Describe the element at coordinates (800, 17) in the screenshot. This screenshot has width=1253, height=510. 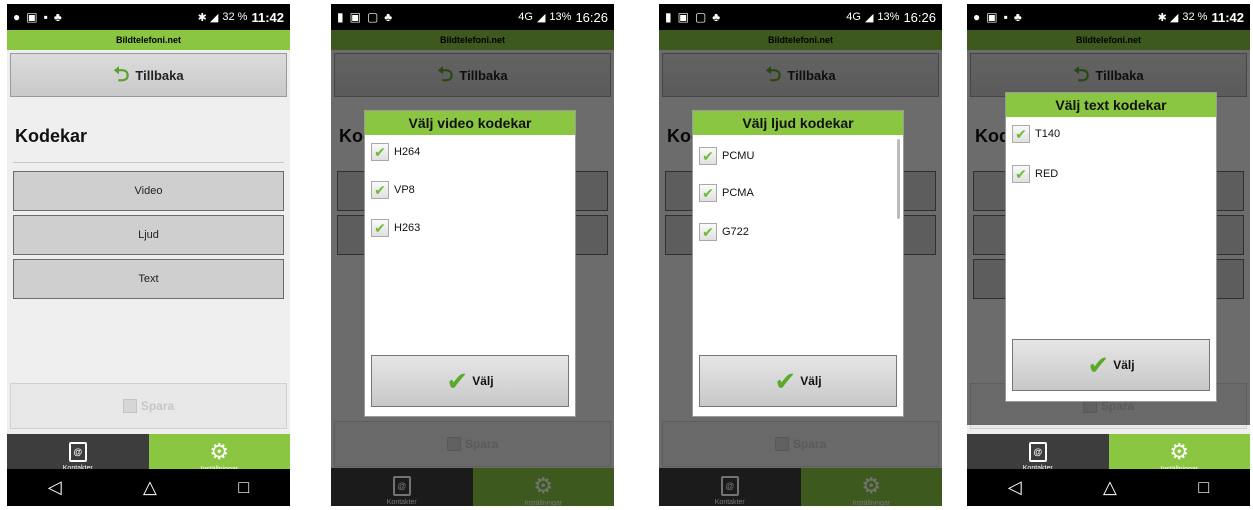
I see `status-bar: ▮ ▣ ▢ ♣ 4G ◢ 13% 16:26` at that location.